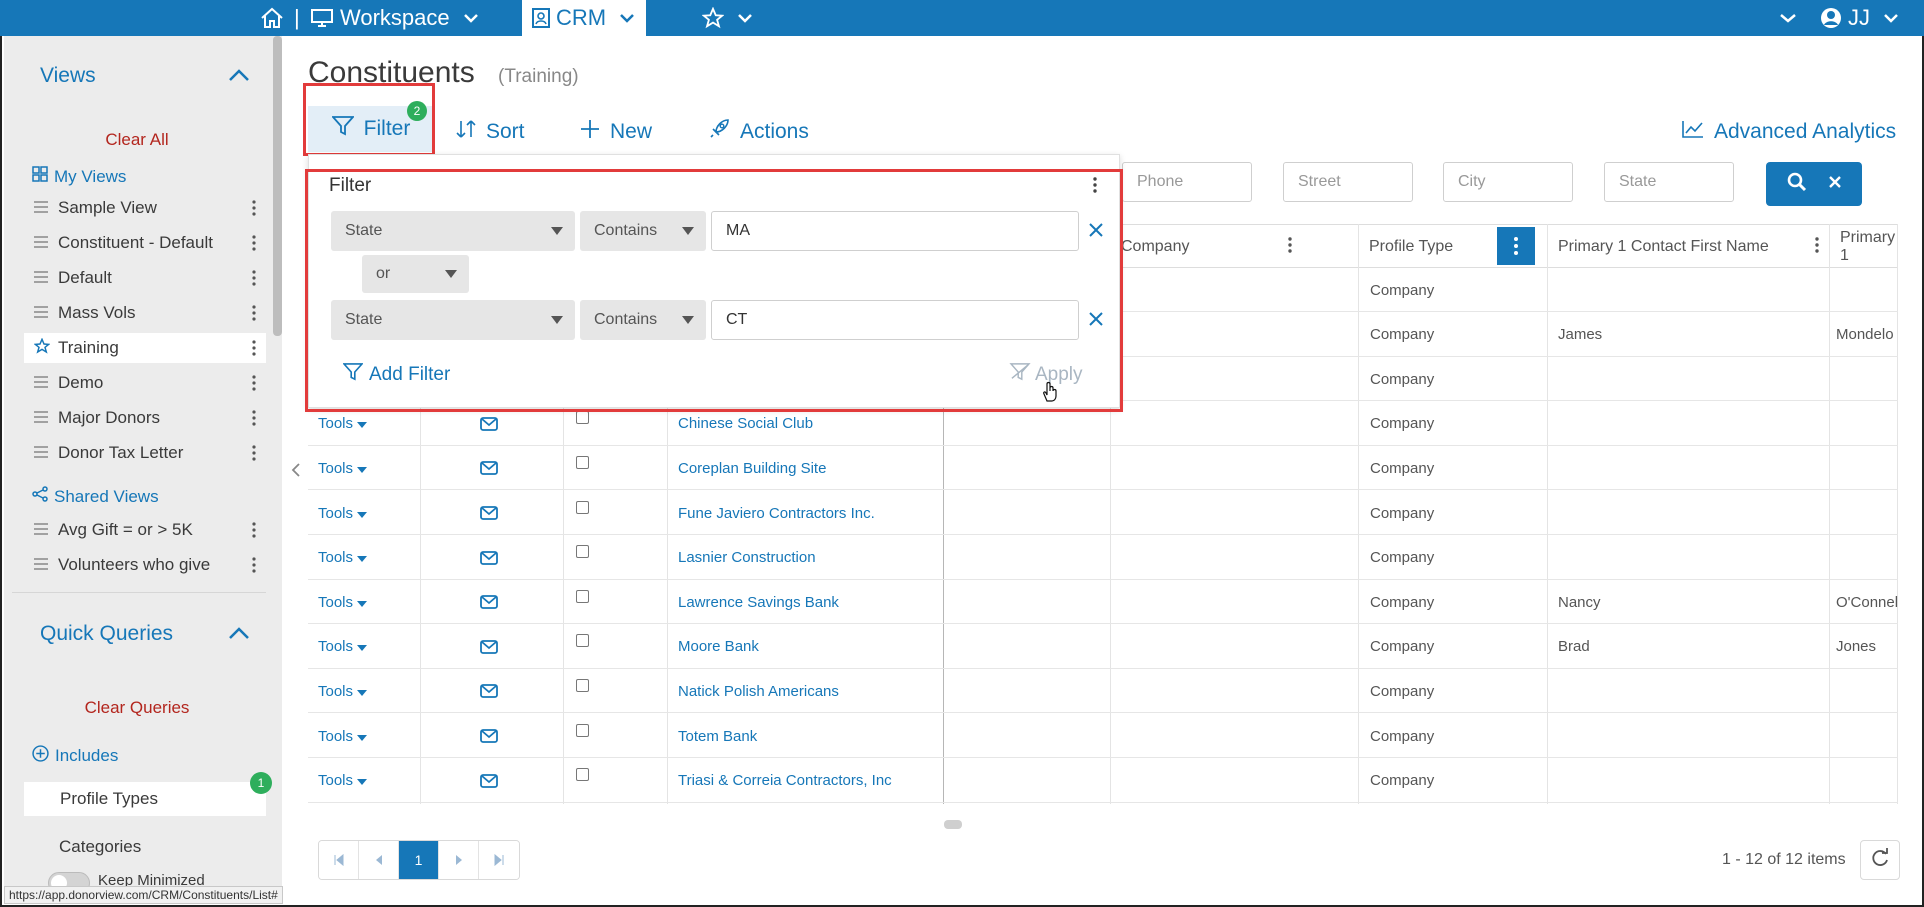 The height and width of the screenshot is (907, 1924). I want to click on categories-query: Categories, so click(100, 847).